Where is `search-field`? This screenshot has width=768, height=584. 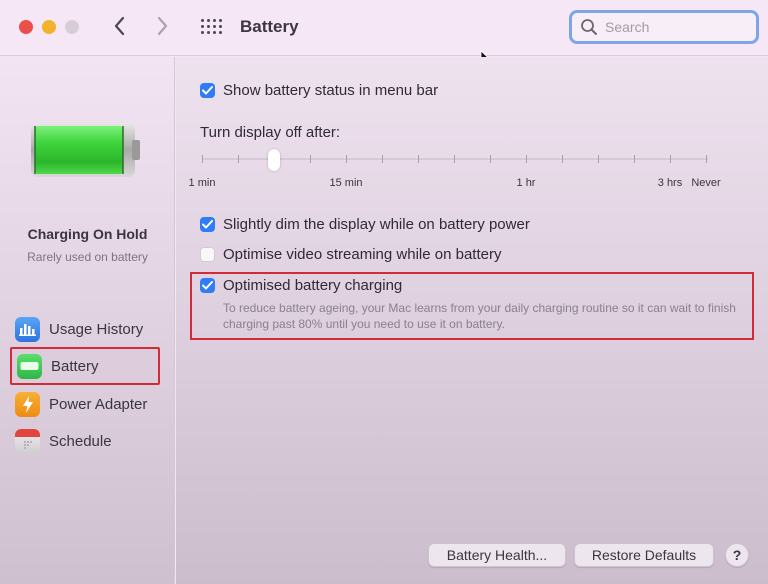 search-field is located at coordinates (664, 27).